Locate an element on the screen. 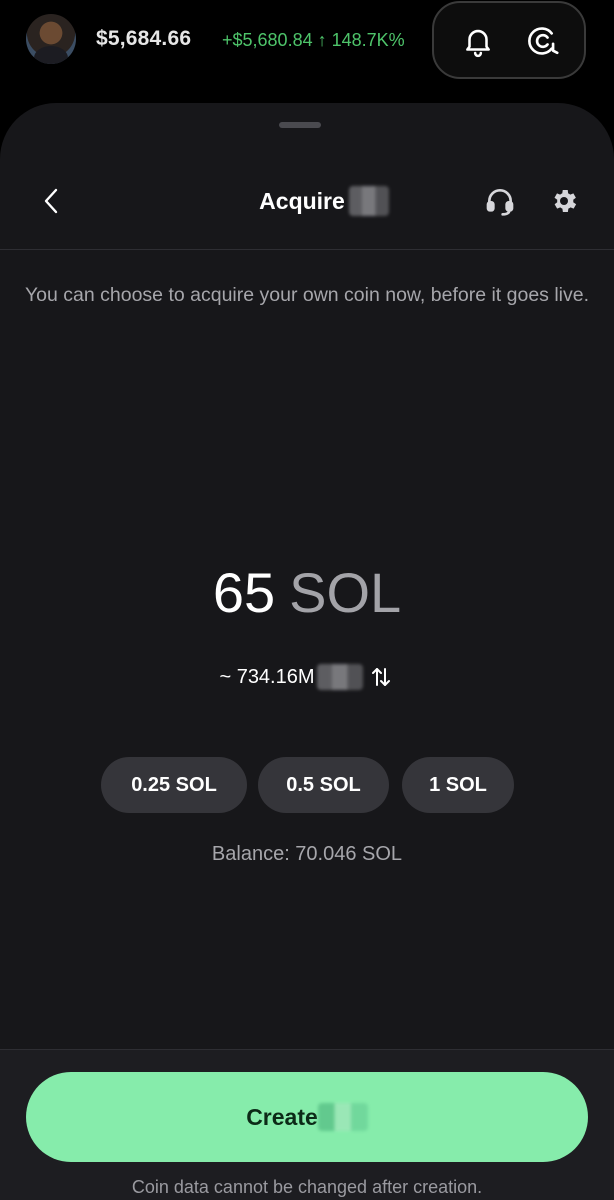 This screenshot has width=614, height=1200. swap-vertical-icon is located at coordinates (380, 677).